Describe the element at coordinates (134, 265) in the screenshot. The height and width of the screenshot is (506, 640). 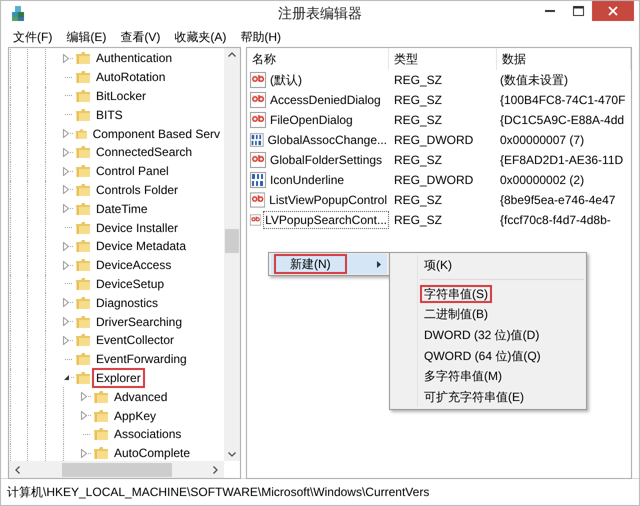
I see `tree-item: DeviceAccess` at that location.